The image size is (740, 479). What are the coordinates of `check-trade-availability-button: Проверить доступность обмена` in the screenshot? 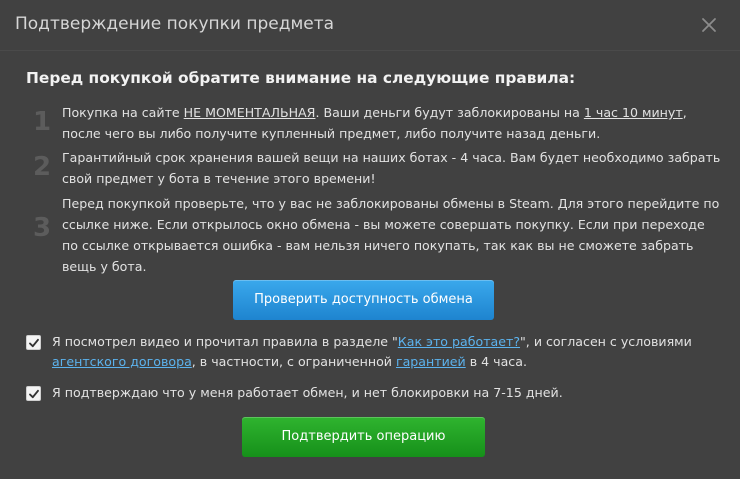 It's located at (363, 300).